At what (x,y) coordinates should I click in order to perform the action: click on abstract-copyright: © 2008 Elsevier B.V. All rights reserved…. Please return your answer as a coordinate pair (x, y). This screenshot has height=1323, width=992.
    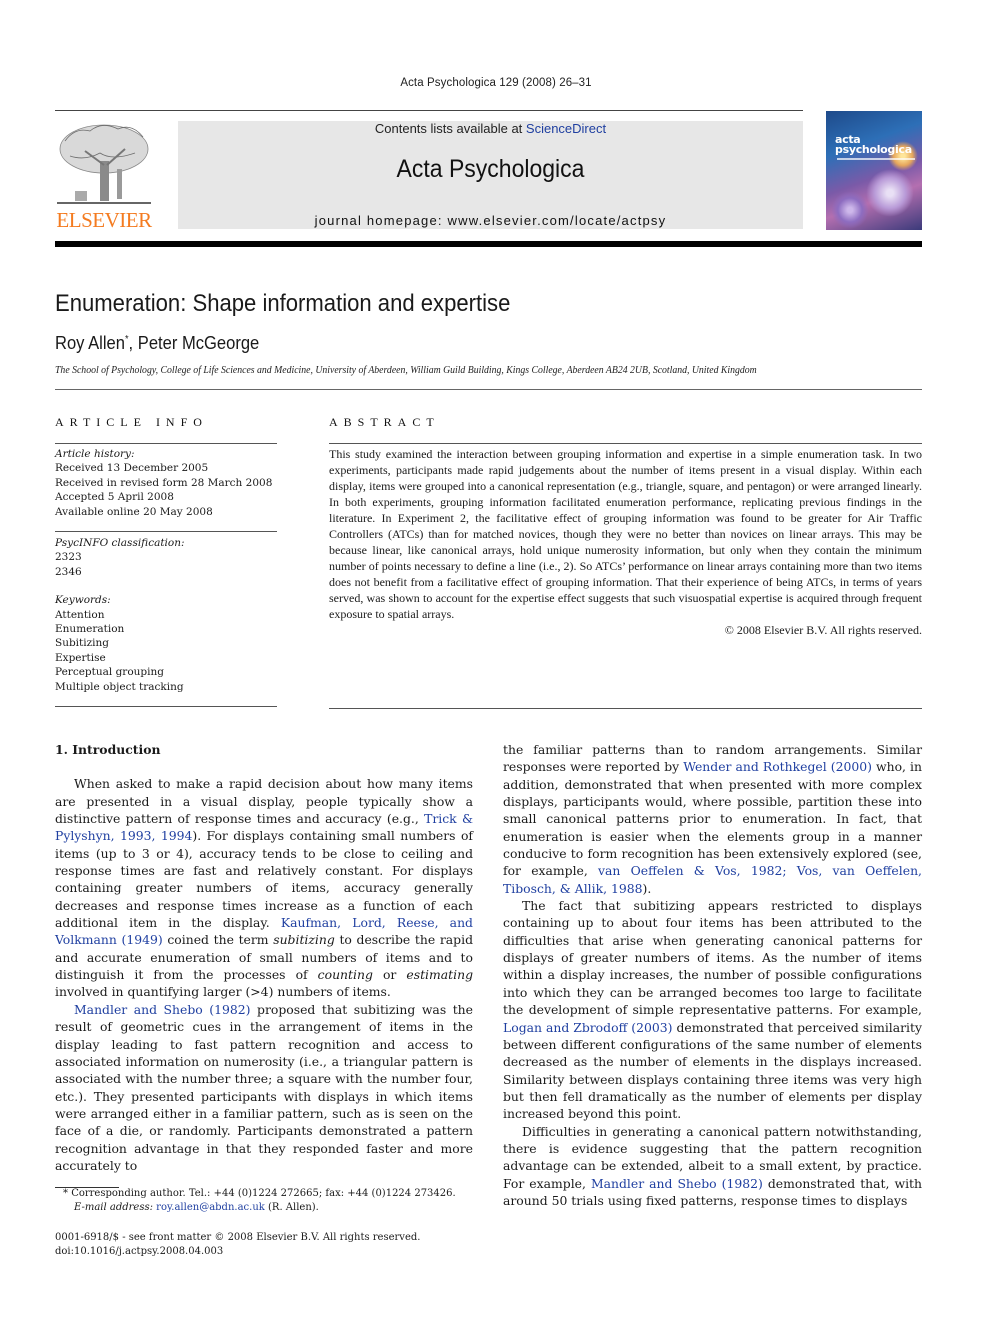
    Looking at the image, I should click on (823, 630).